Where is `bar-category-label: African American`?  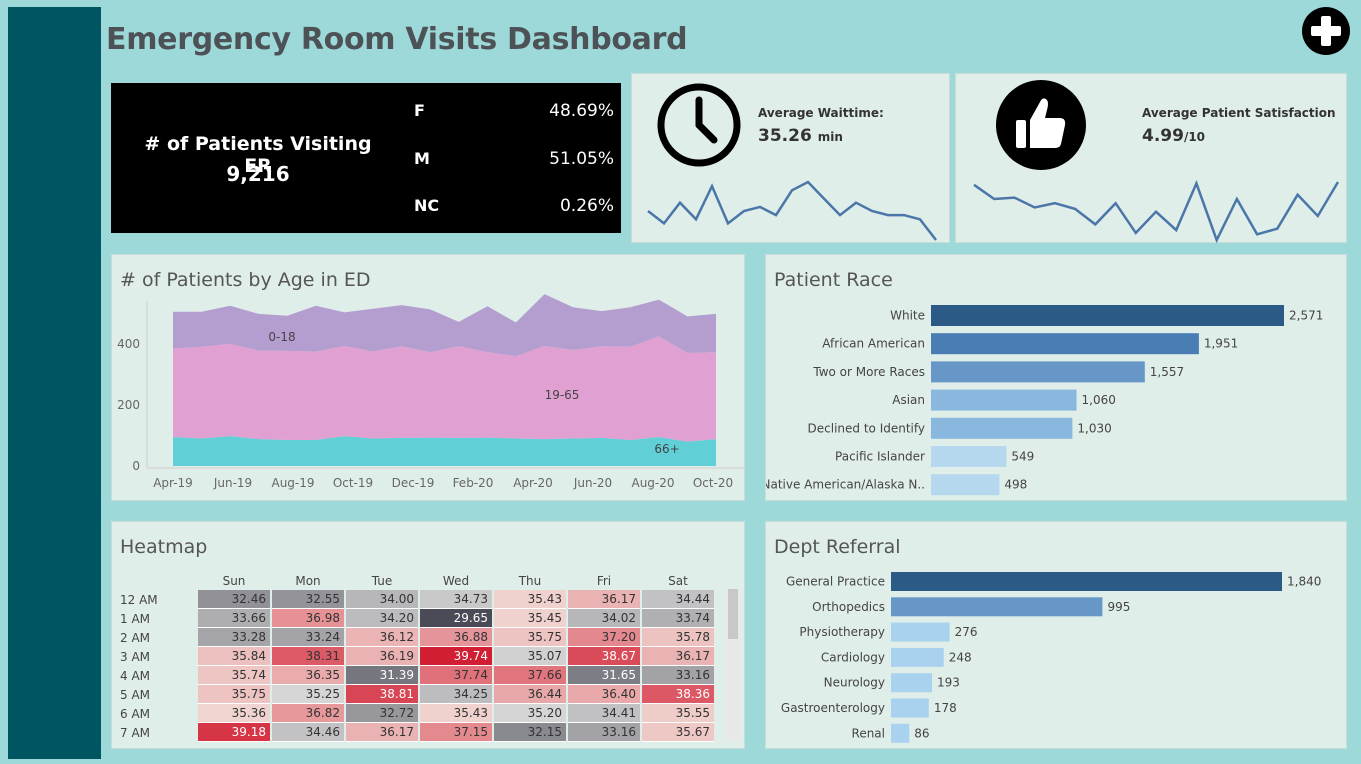 bar-category-label: African American is located at coordinates (873, 344).